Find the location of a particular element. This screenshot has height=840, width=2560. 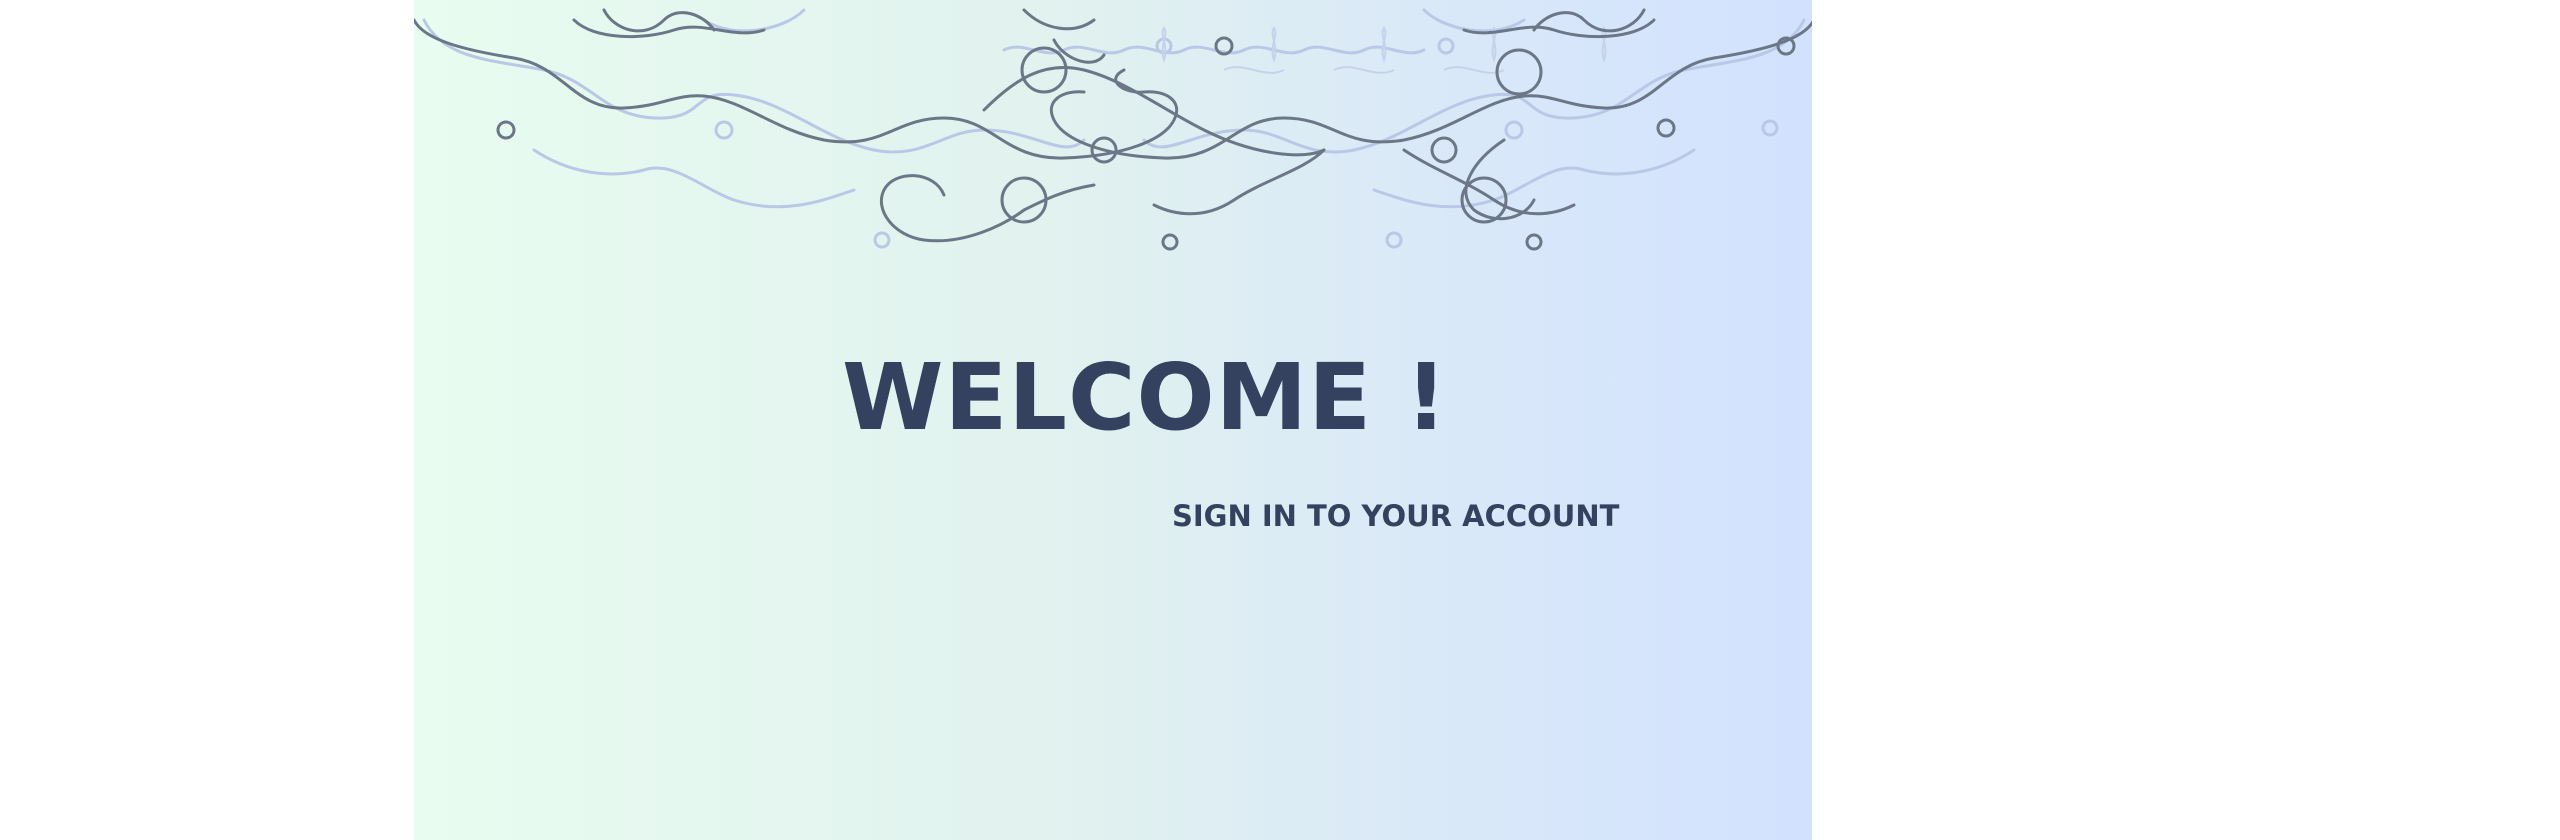

welcome-heading: WELCOME ! is located at coordinates (1145, 397).